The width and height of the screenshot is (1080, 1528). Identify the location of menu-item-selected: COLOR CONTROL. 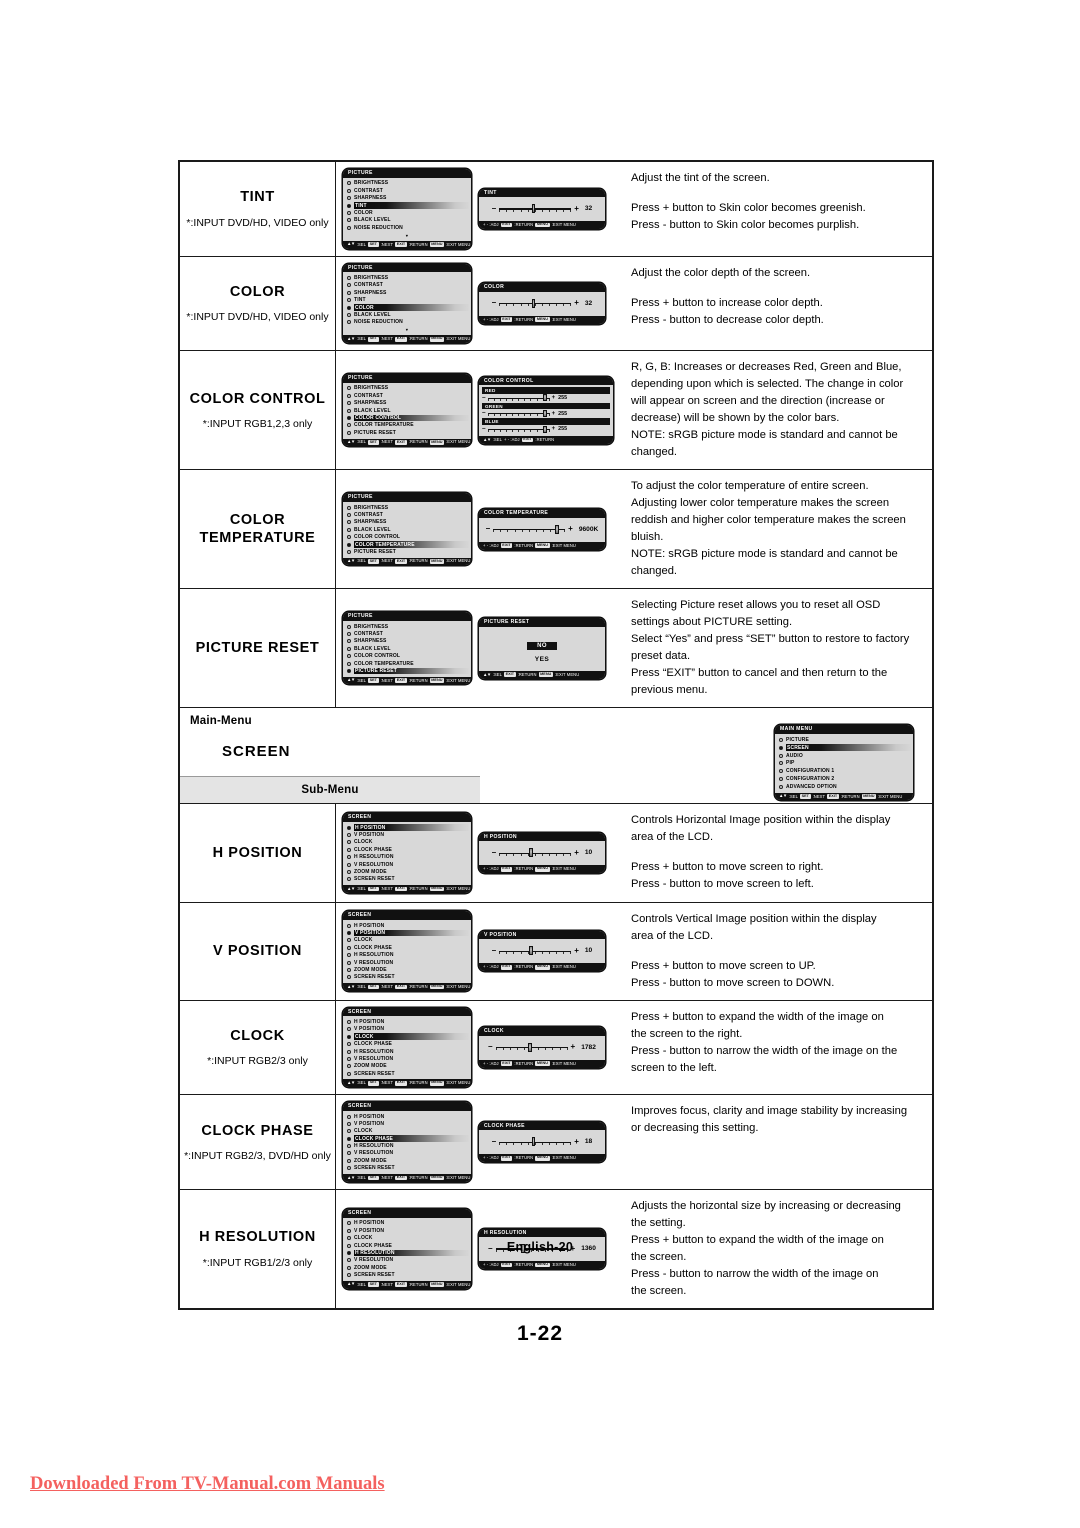
(408, 418).